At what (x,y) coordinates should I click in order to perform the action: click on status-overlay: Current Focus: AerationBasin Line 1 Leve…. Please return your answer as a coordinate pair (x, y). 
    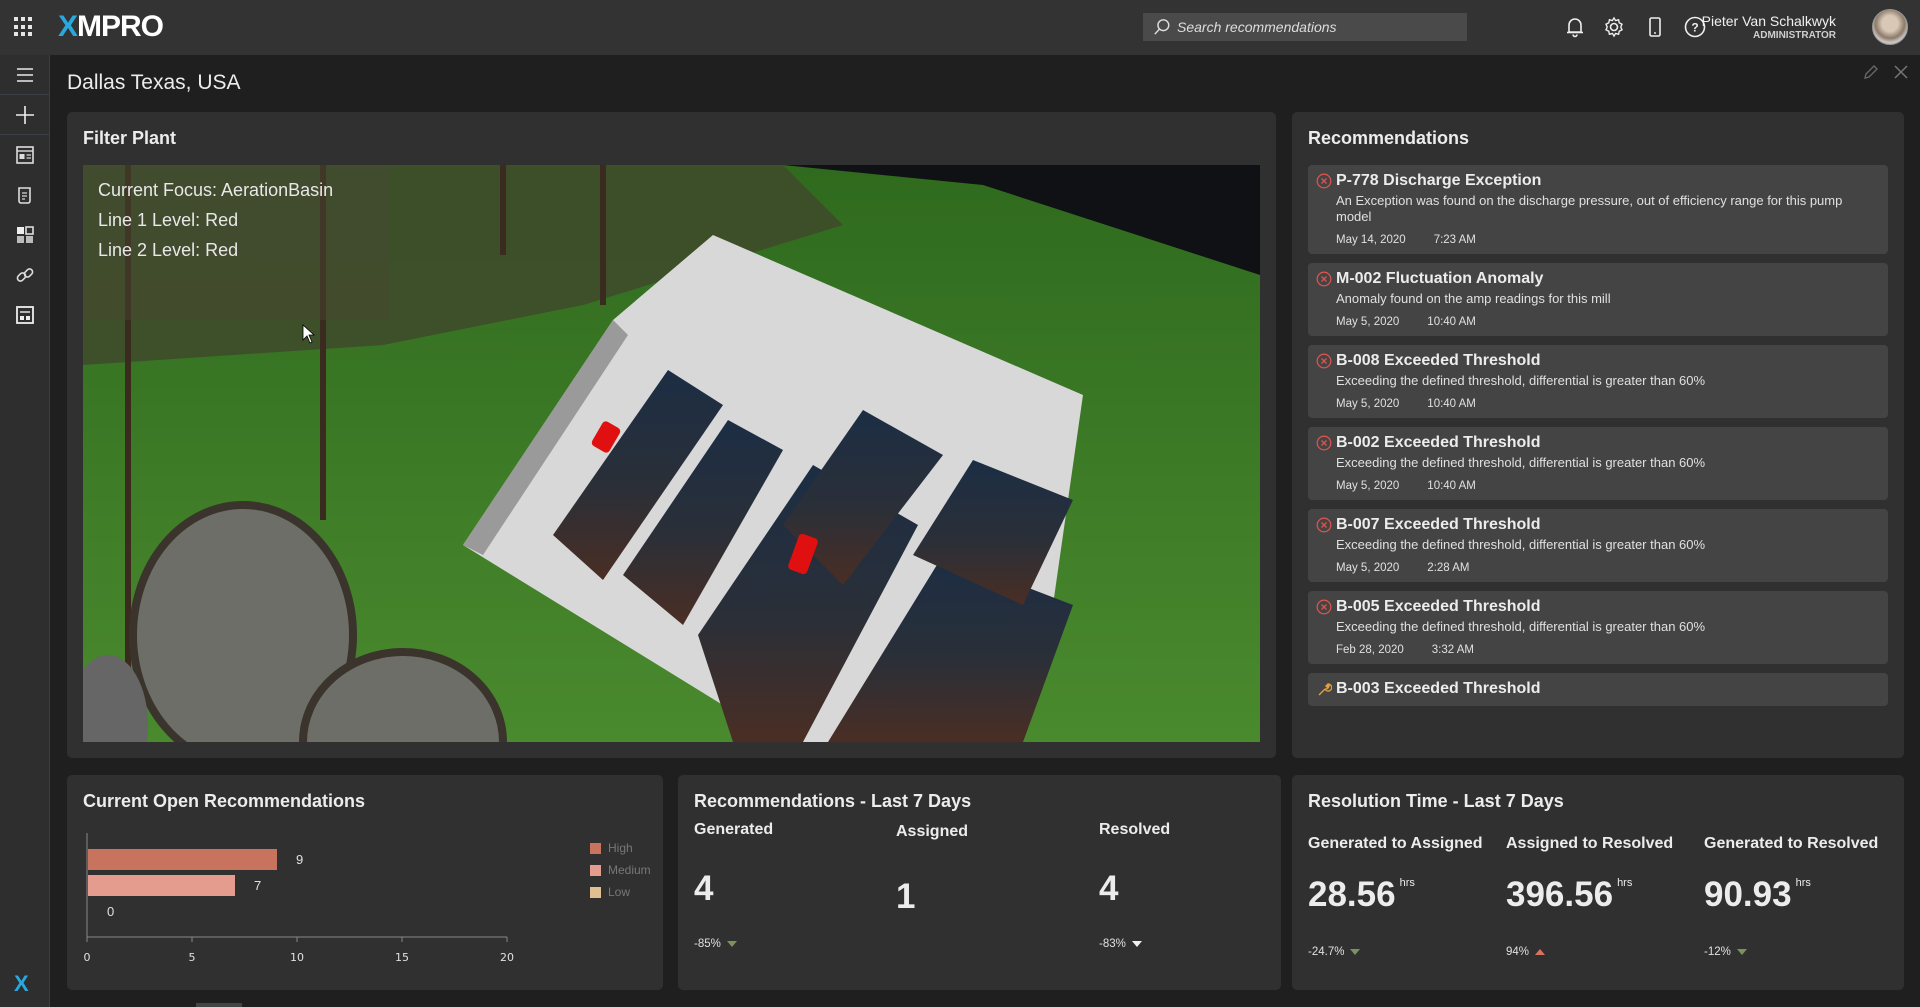
    Looking at the image, I should click on (236, 242).